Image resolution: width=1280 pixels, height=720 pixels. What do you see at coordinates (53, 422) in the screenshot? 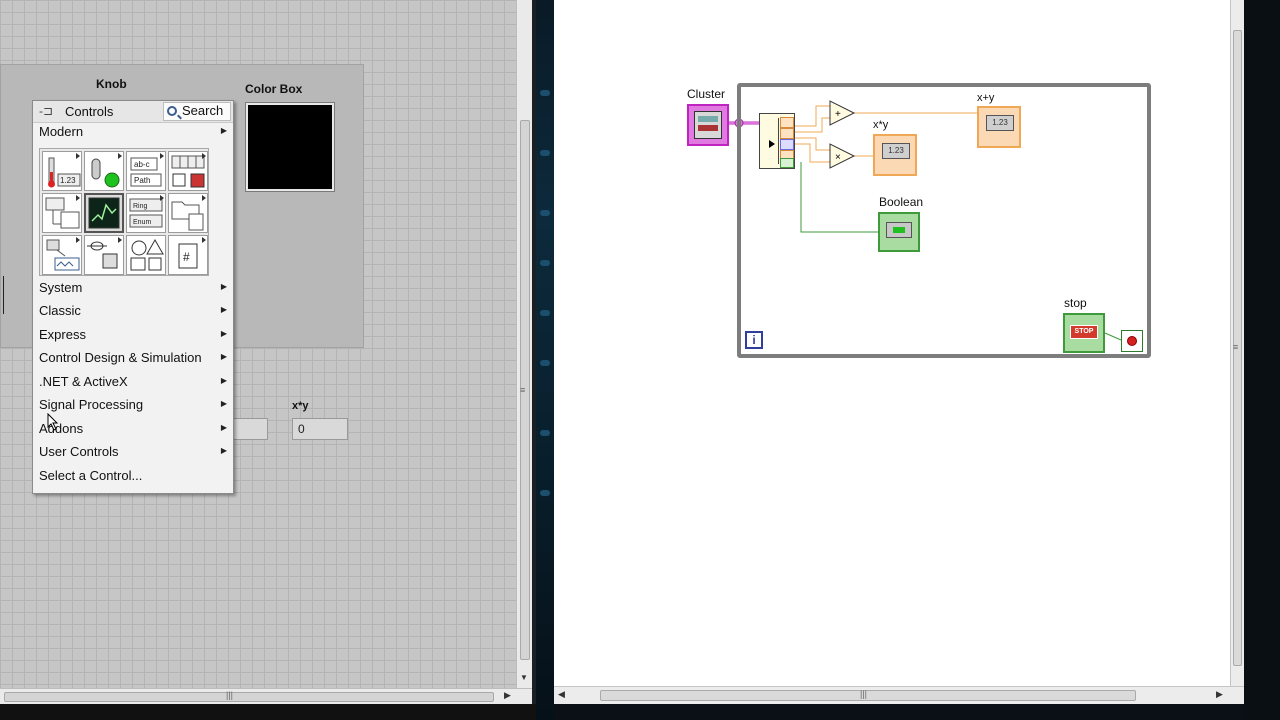
I see `mouse-cursor-icon` at bounding box center [53, 422].